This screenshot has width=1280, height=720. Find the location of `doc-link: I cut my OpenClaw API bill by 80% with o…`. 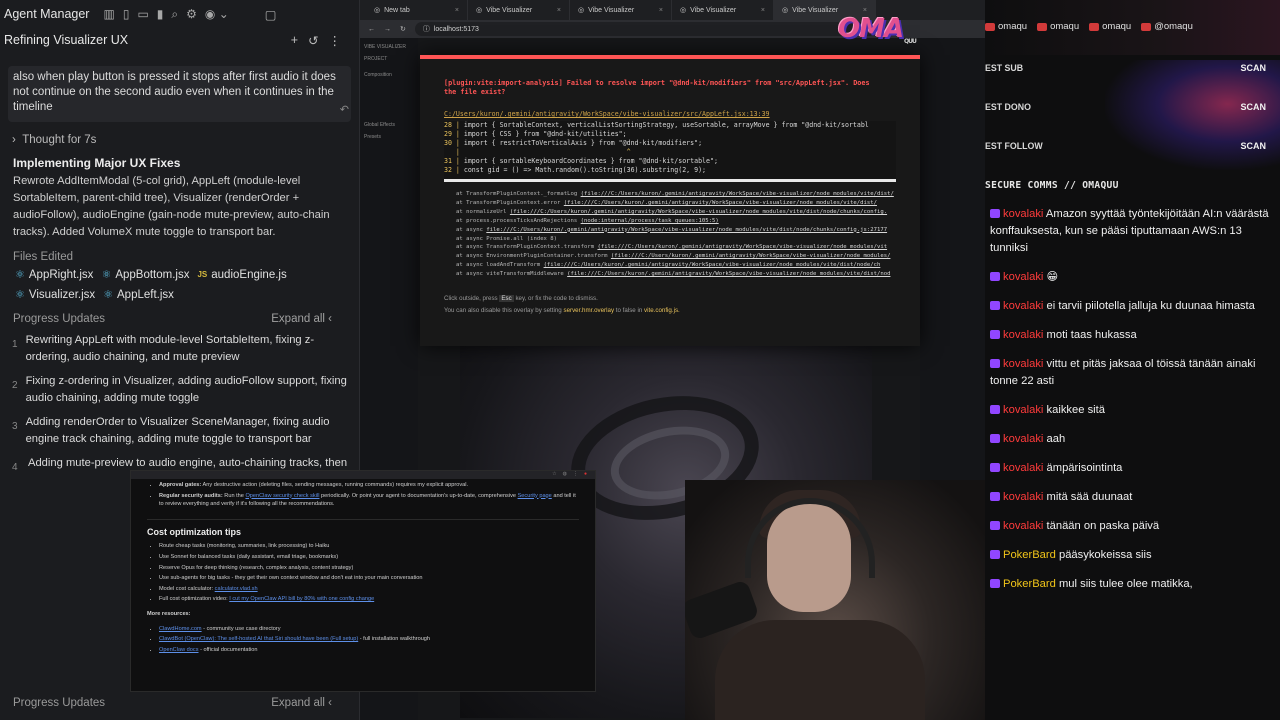

doc-link: I cut my OpenClaw API bill by 80% with o… is located at coordinates (301, 599).